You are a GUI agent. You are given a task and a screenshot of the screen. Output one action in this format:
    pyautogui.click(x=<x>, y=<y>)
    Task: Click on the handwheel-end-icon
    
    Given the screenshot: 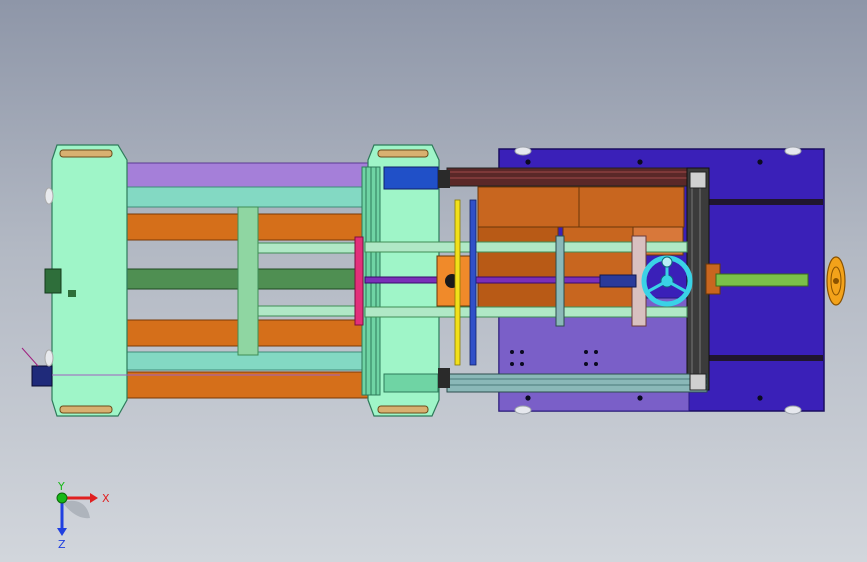 What is the action you would take?
    pyautogui.click(x=836, y=281)
    